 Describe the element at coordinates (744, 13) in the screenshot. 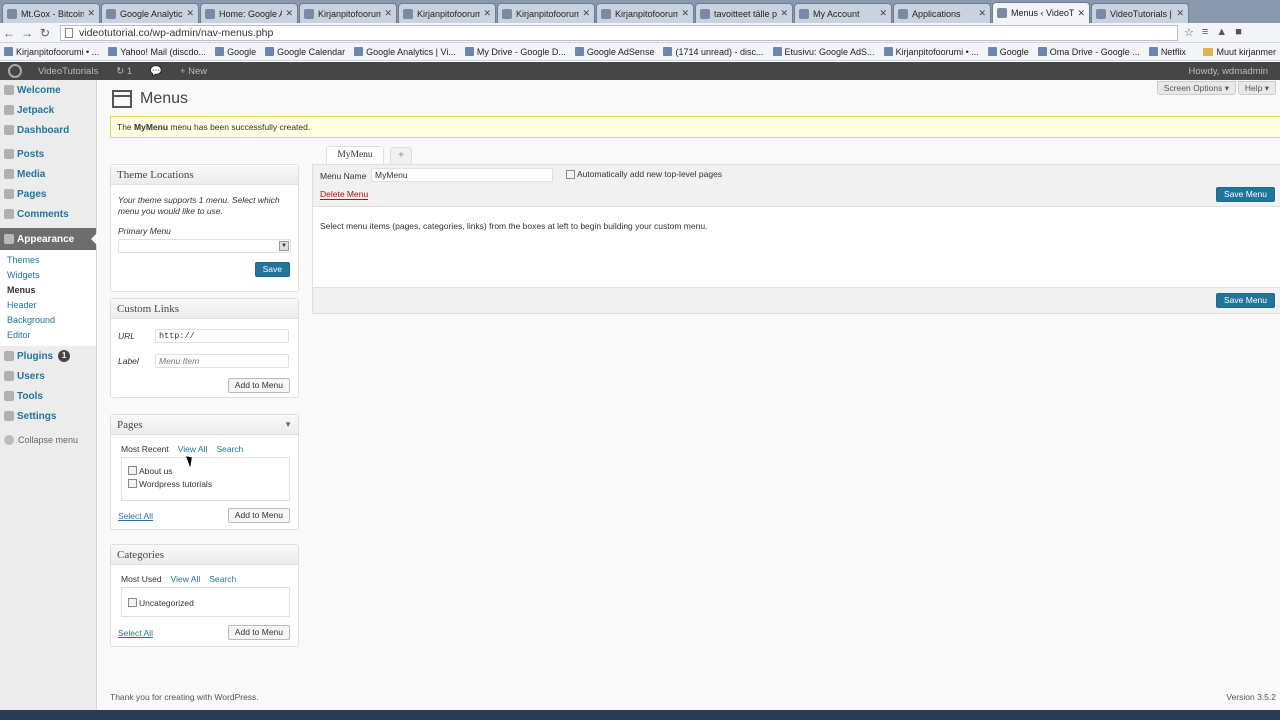

I see `browser-tab: tavoitteet tälle pa ✕` at that location.